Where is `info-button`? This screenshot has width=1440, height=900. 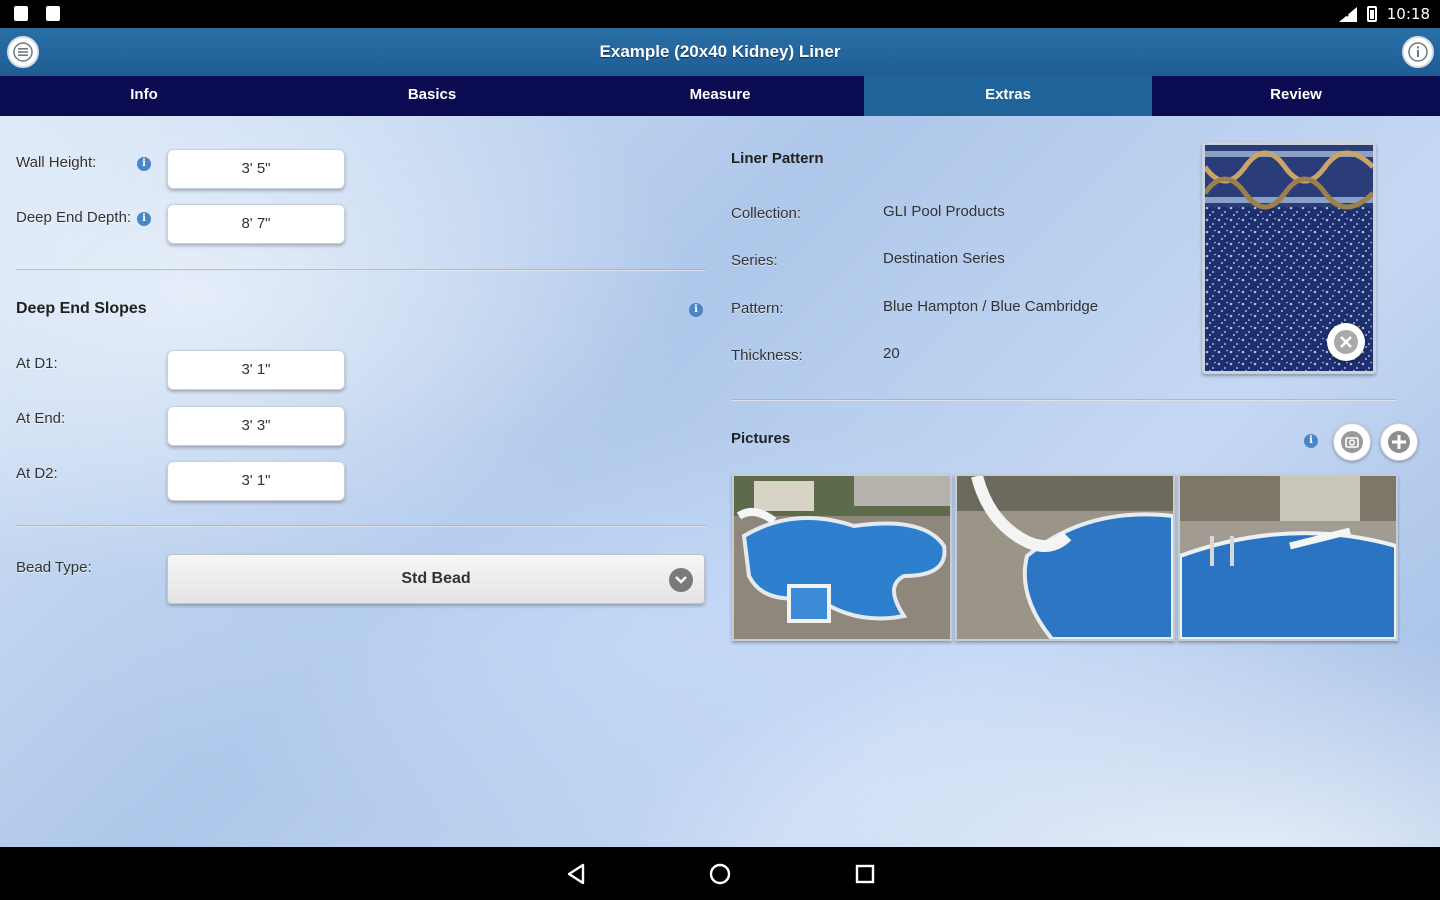
info-button is located at coordinates (1418, 52).